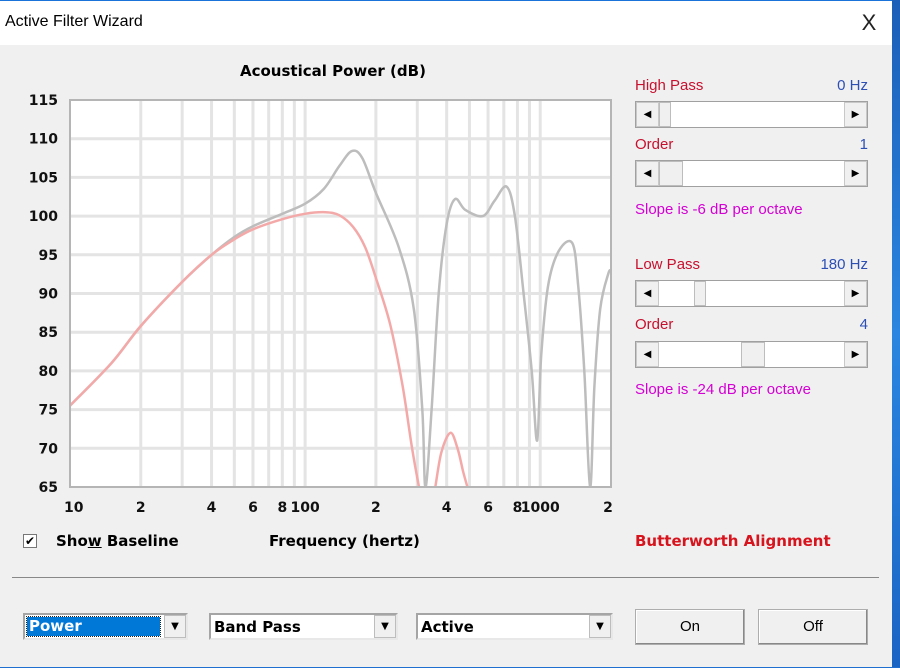 This screenshot has width=900, height=668. Describe the element at coordinates (719, 209) in the screenshot. I see `high-pass-slope-text: Slope is -6 dB per octave` at that location.